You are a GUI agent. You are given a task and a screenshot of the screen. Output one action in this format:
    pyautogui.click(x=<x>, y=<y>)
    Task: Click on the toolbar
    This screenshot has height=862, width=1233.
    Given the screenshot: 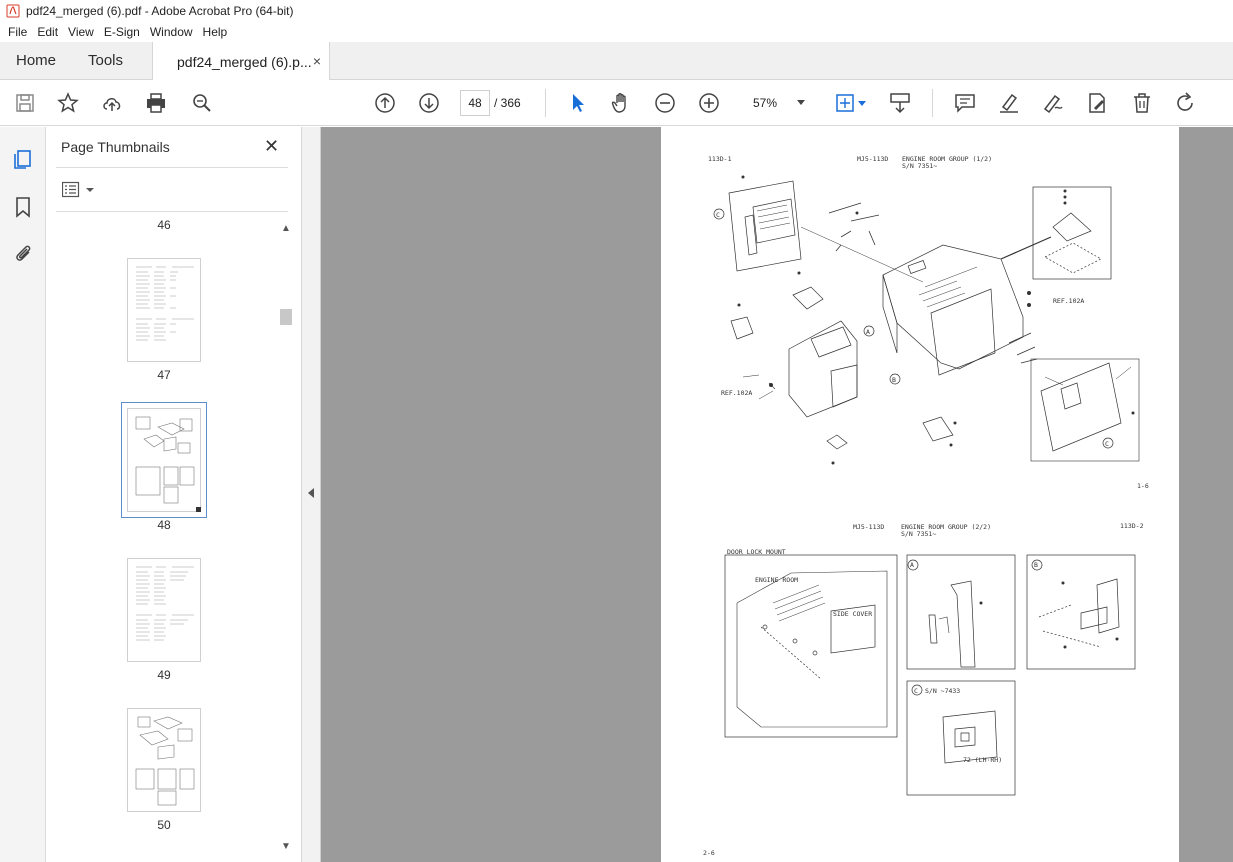 What is the action you would take?
    pyautogui.click(x=616, y=103)
    